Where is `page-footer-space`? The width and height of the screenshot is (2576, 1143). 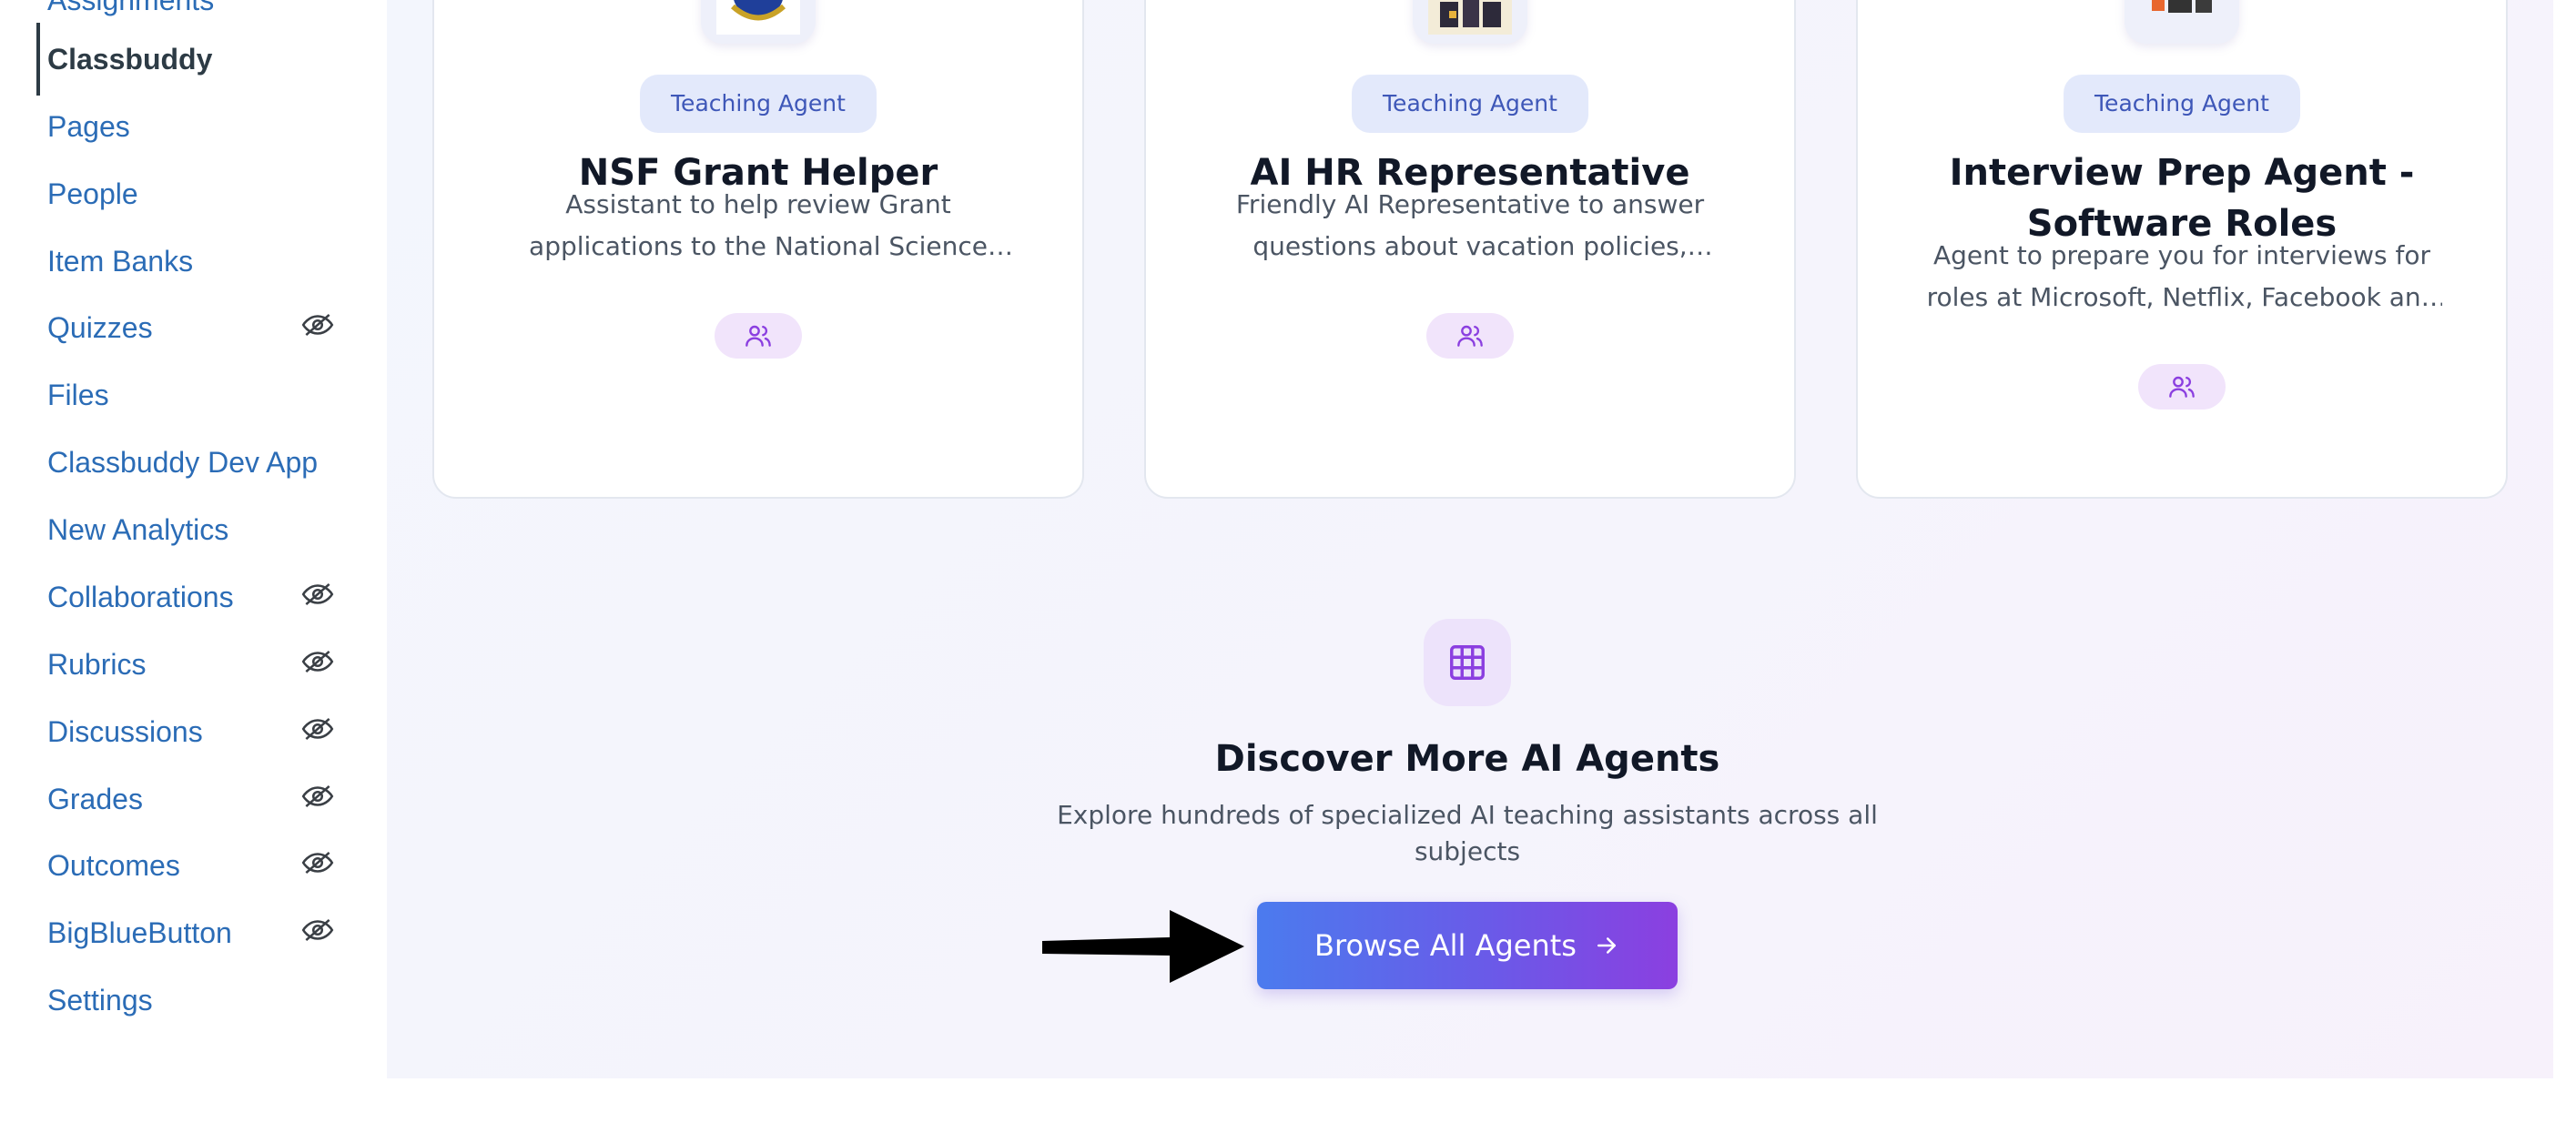
page-footer-space is located at coordinates (1288, 1110).